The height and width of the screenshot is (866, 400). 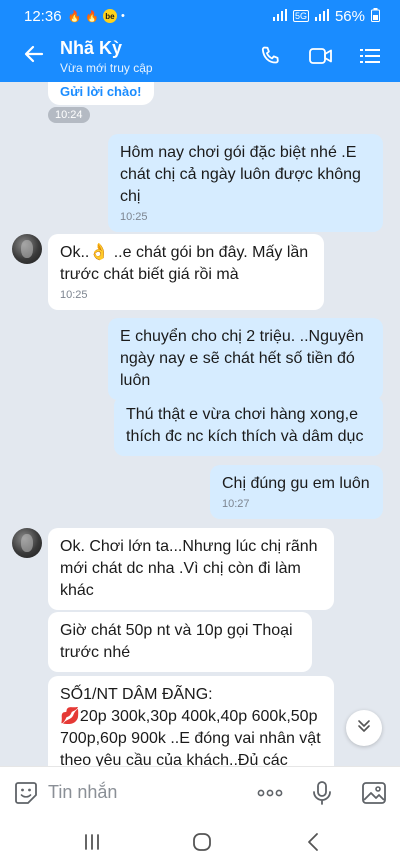 What do you see at coordinates (69, 115) in the screenshot?
I see `timestamp: 10:24` at bounding box center [69, 115].